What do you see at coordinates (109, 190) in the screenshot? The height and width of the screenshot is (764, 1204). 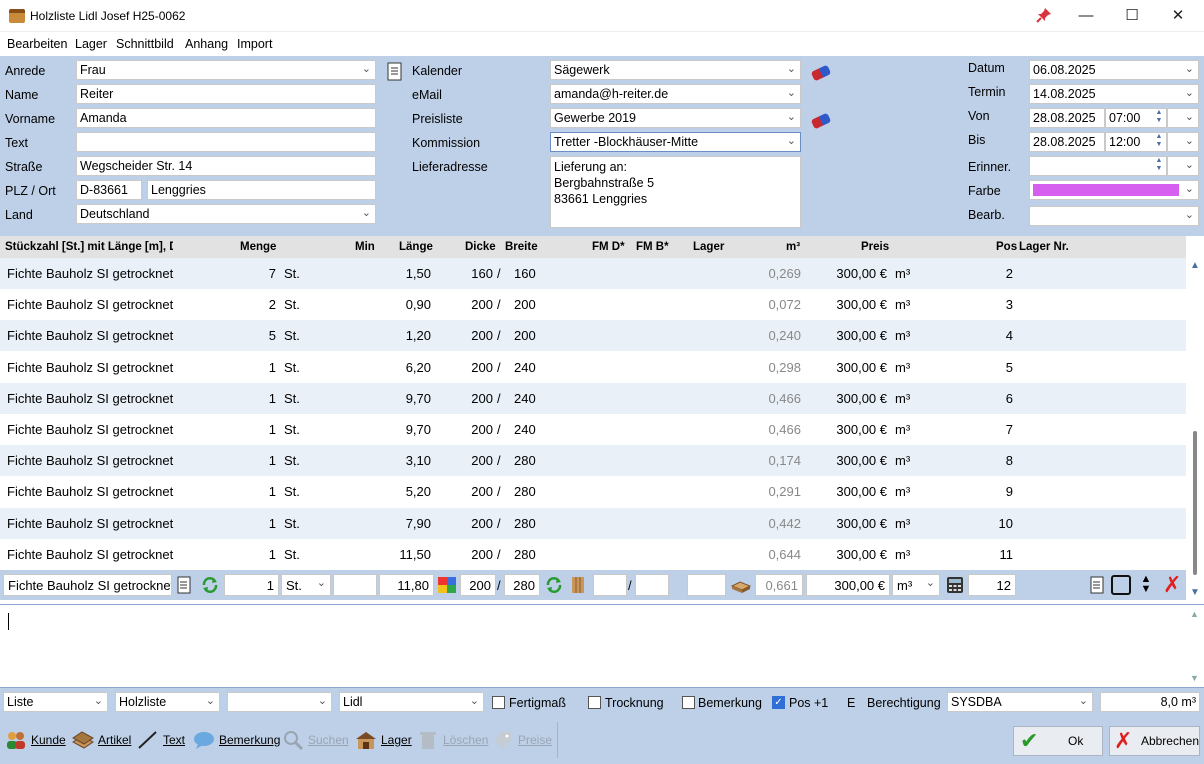 I see `plz-field: D-83661` at bounding box center [109, 190].